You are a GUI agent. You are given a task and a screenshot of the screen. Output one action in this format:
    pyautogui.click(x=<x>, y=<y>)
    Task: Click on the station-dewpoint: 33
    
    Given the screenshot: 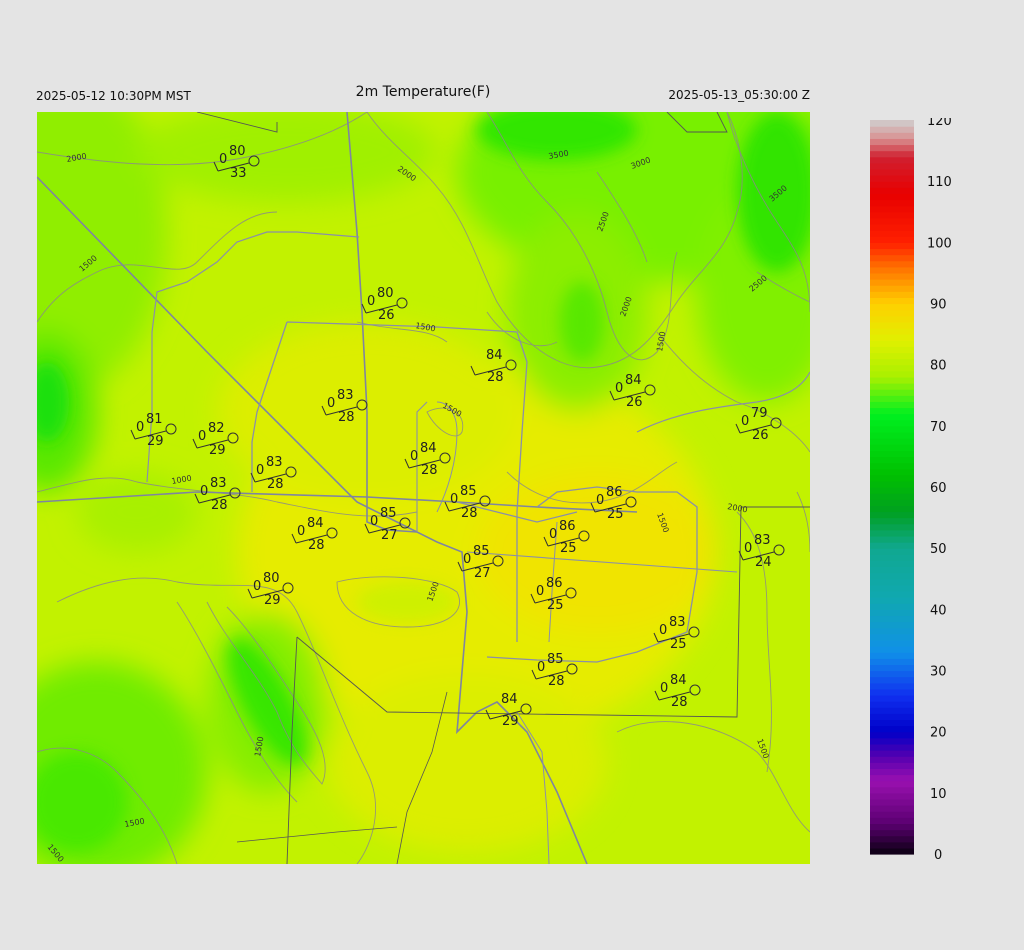 What is the action you would take?
    pyautogui.click(x=238, y=173)
    